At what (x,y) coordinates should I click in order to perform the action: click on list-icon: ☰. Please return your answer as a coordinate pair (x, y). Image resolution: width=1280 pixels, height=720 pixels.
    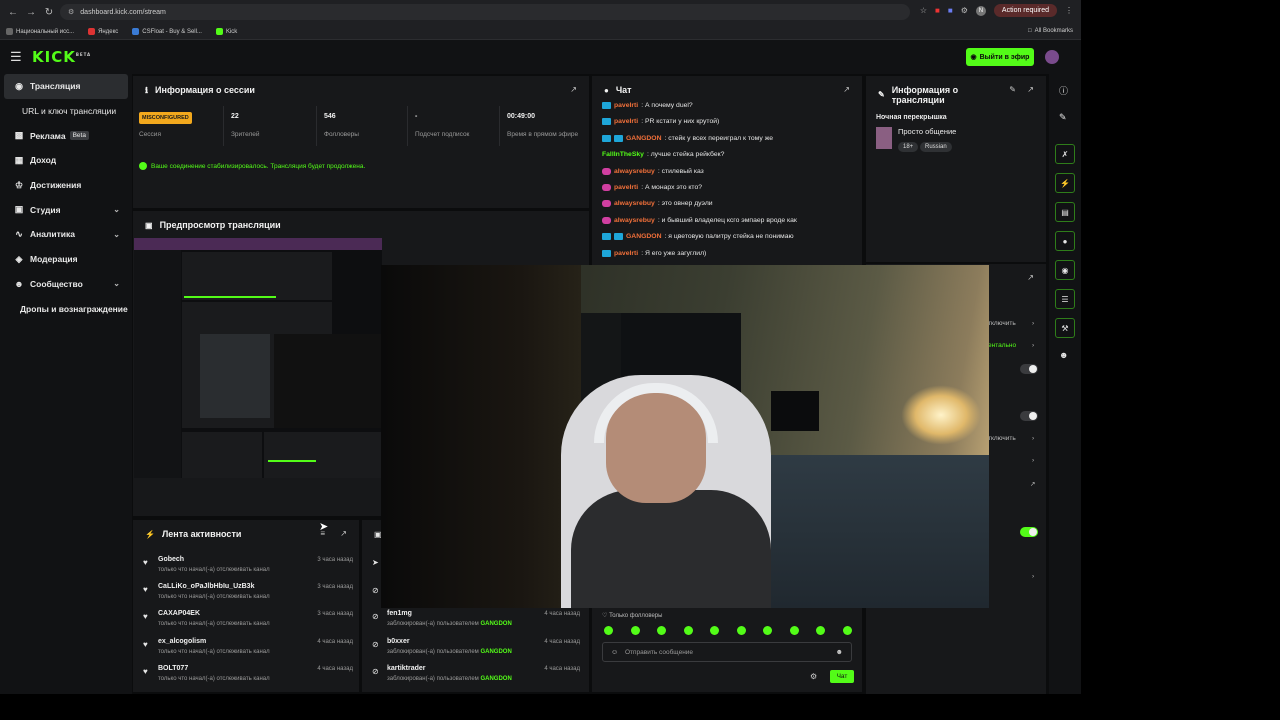
    Looking at the image, I should click on (1065, 299).